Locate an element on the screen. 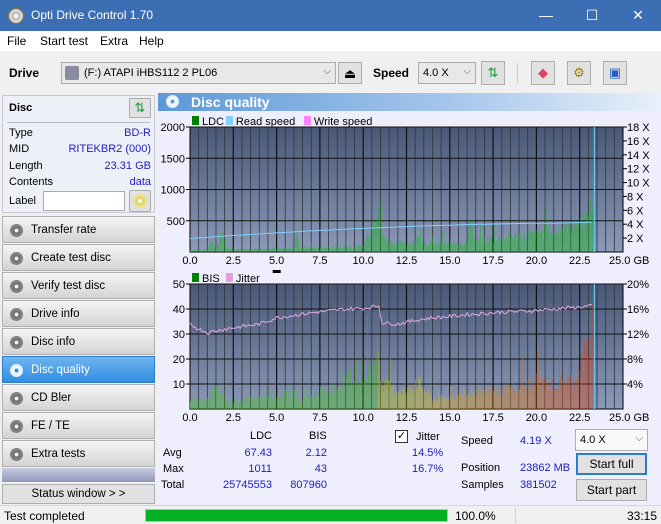 This screenshot has width=661, height=524. y2-tick-label: 8% is located at coordinates (635, 360).